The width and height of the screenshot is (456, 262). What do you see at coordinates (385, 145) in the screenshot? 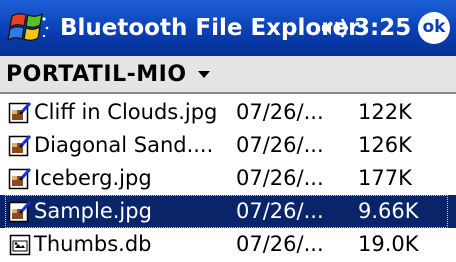
I see `file-size: 126K` at bounding box center [385, 145].